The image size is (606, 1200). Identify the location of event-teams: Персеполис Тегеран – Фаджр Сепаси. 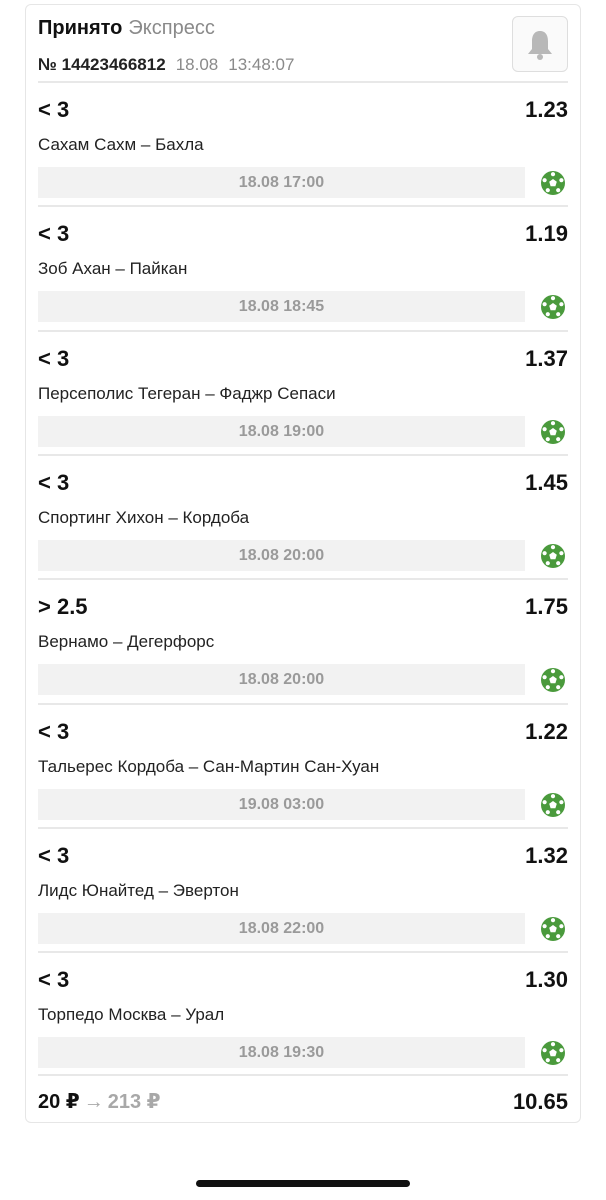
(187, 393).